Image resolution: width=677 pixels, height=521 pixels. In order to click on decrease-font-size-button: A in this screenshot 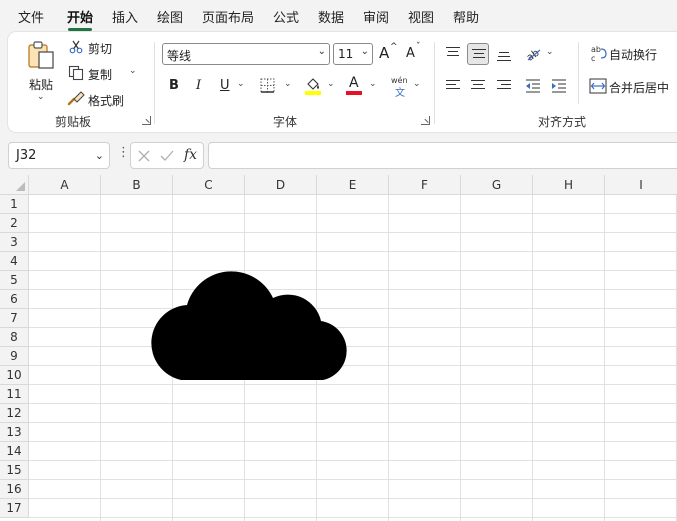, I will do `click(410, 53)`.